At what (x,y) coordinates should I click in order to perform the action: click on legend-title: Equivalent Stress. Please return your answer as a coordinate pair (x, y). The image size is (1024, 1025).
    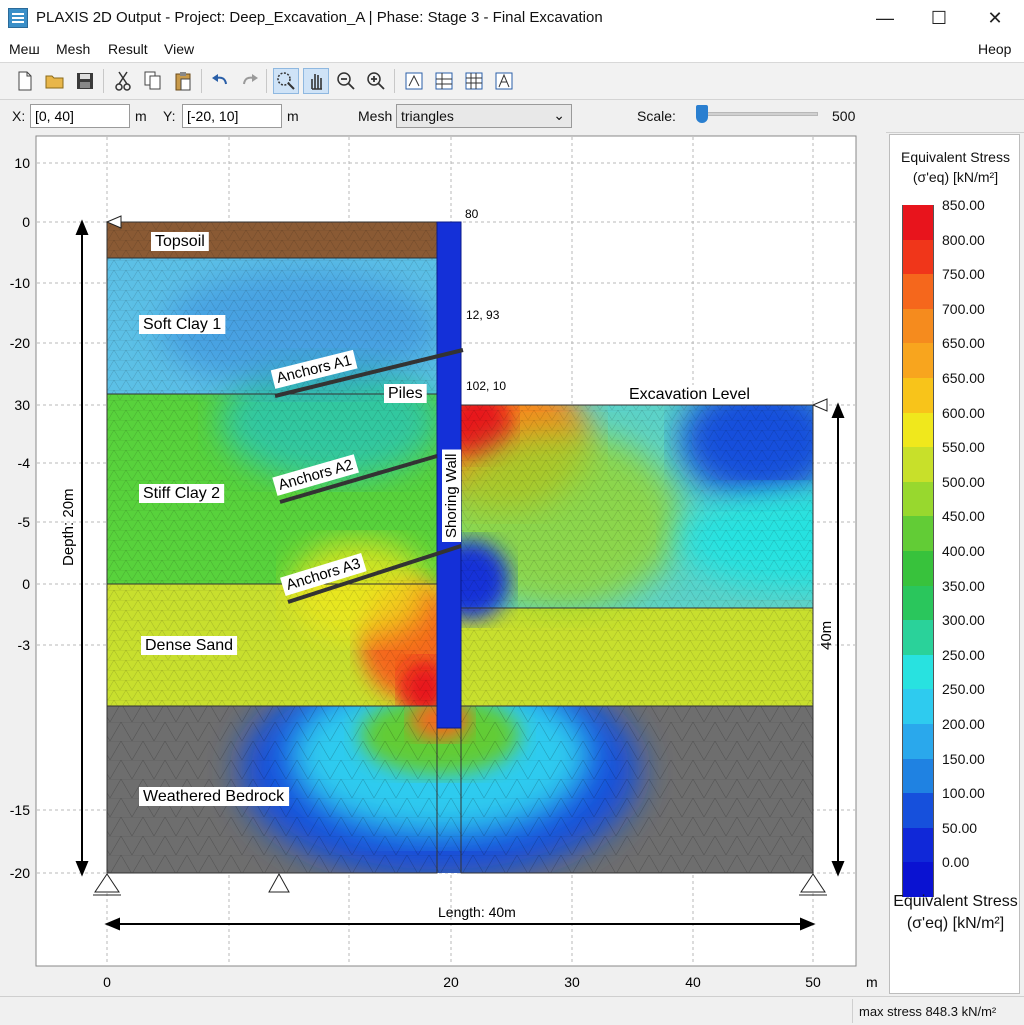
    Looking at the image, I should click on (955, 157).